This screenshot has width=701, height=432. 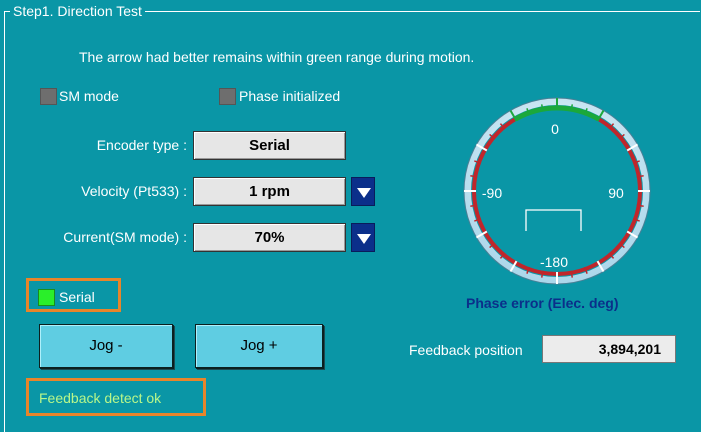 What do you see at coordinates (77, 297) in the screenshot?
I see `serial-indicator-label: Serial` at bounding box center [77, 297].